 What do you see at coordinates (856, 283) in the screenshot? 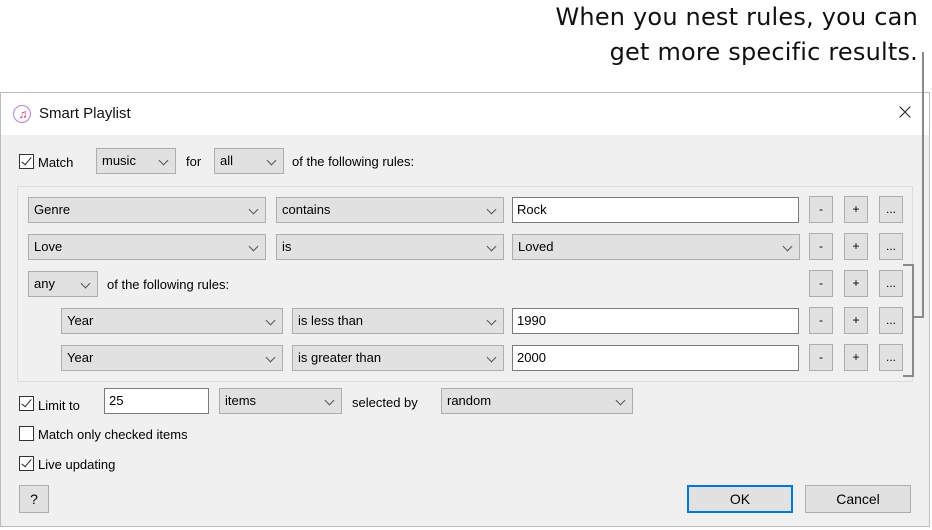
I see `nested-add-button: +` at bounding box center [856, 283].